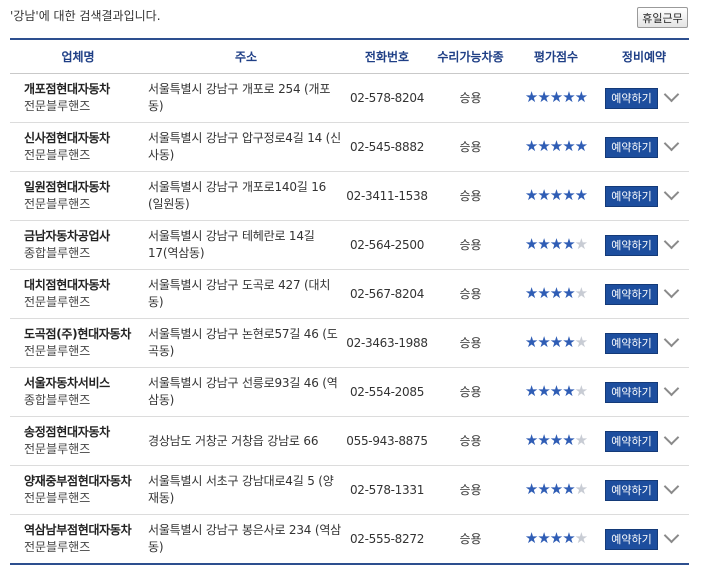 Image resolution: width=720 pixels, height=575 pixels. What do you see at coordinates (246, 343) in the screenshot?
I see `address-cell: 서울특별시 강남구 논현로57길 46 (도곡동)` at bounding box center [246, 343].